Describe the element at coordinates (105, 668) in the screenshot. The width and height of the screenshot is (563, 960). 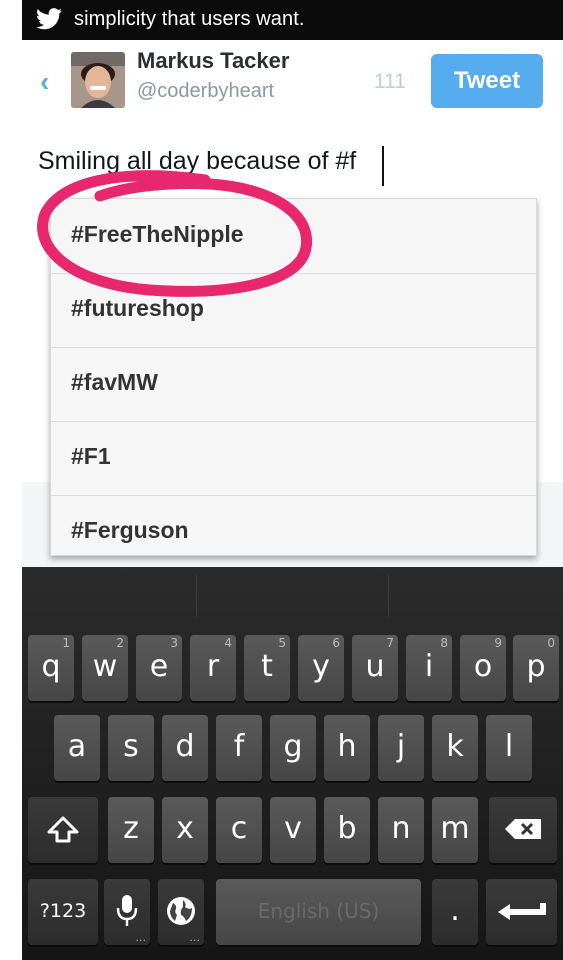
I see `key-w: w2` at that location.